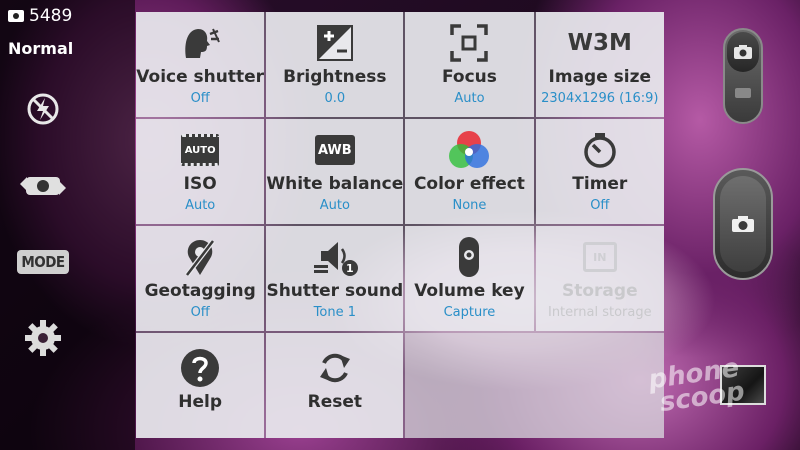  Describe the element at coordinates (599, 278) in the screenshot. I see `setting-storage: IN Storage Internal storage` at that location.